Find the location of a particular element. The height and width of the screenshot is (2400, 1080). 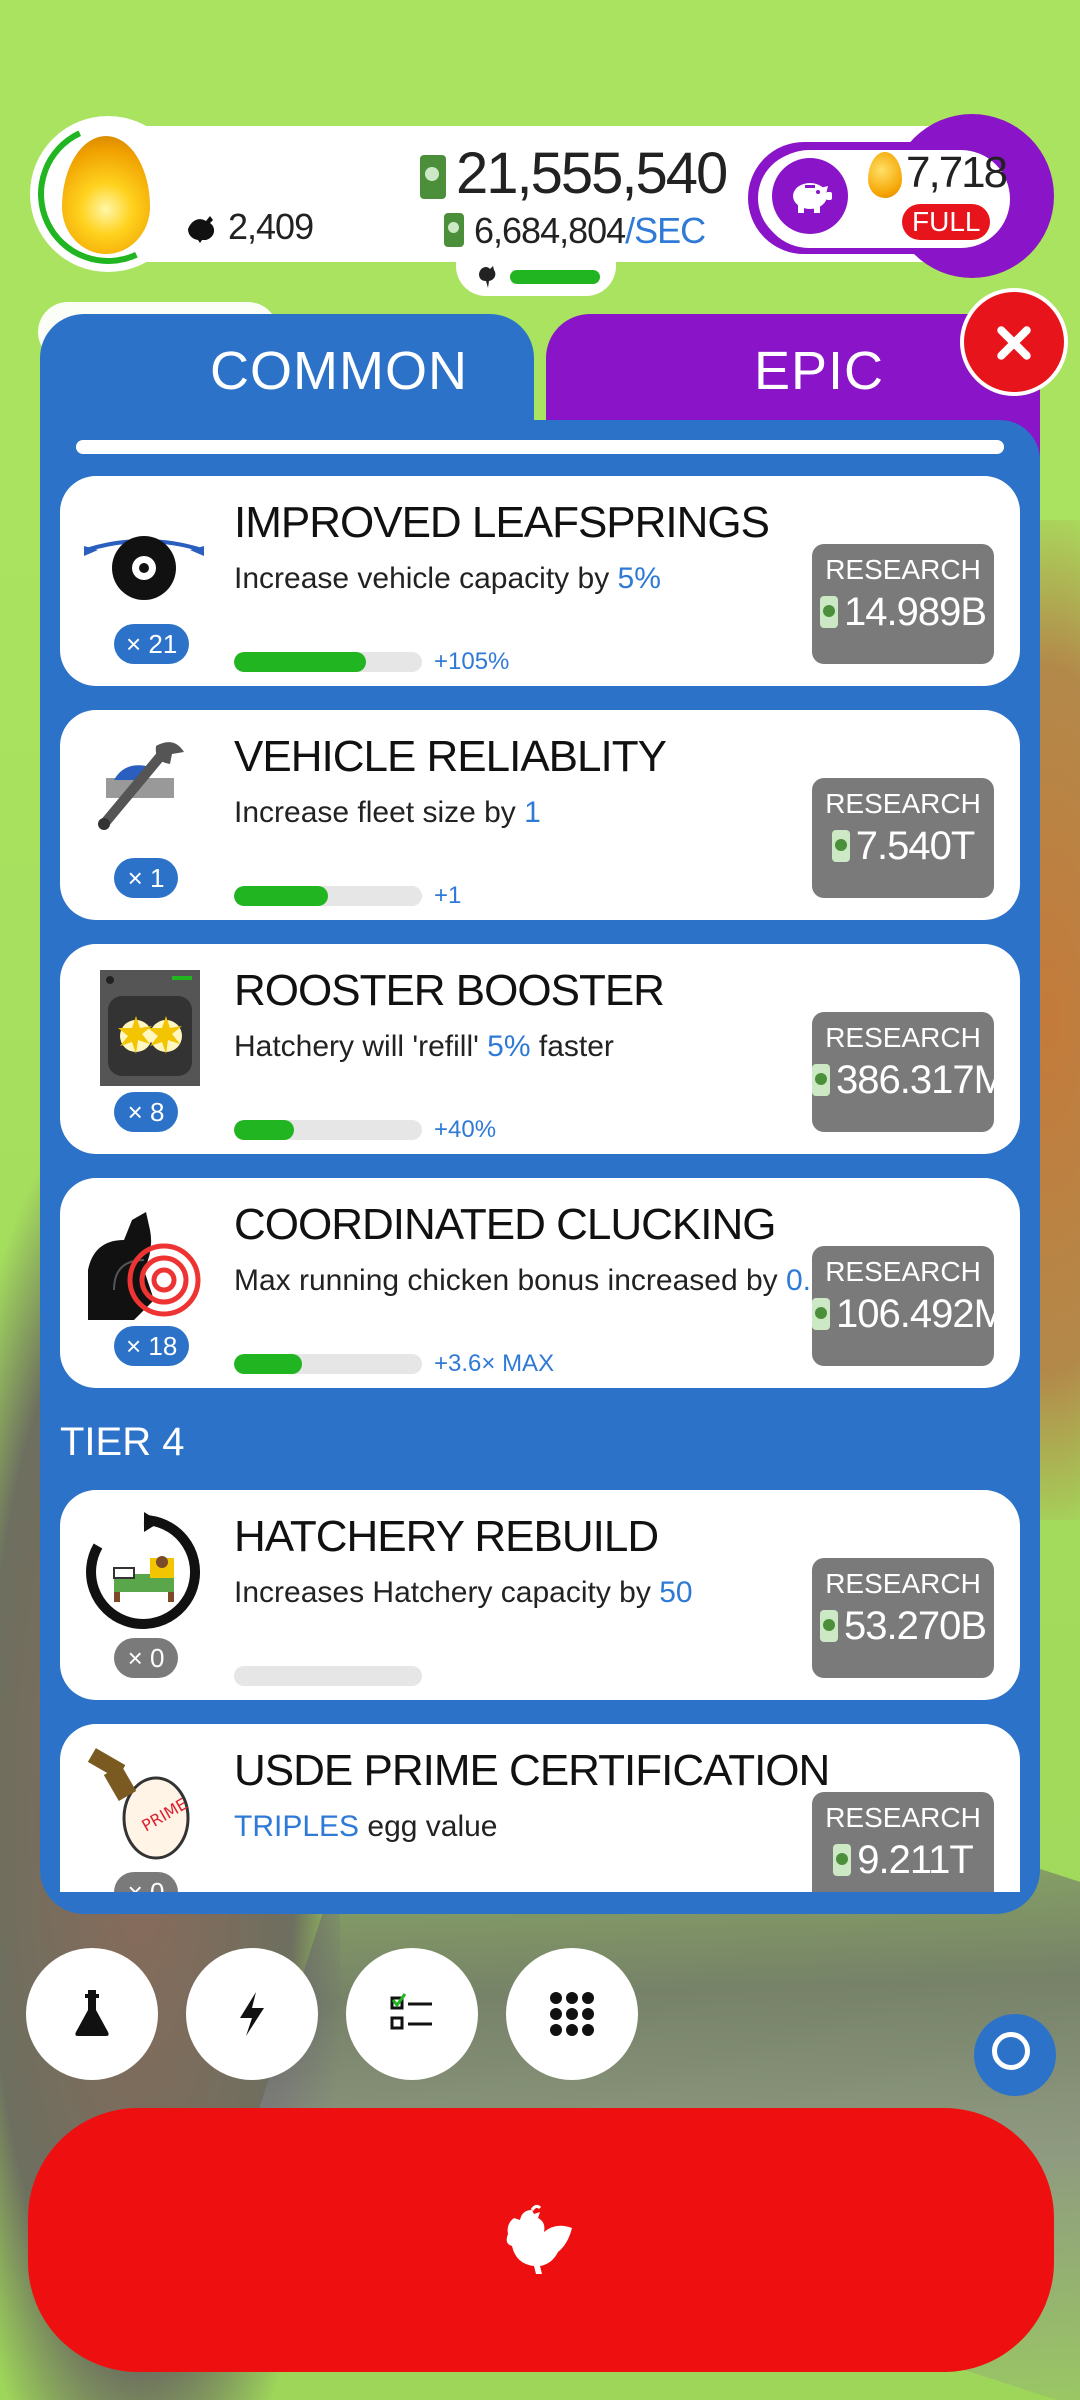

level-badge: × 8 is located at coordinates (146, 1112).